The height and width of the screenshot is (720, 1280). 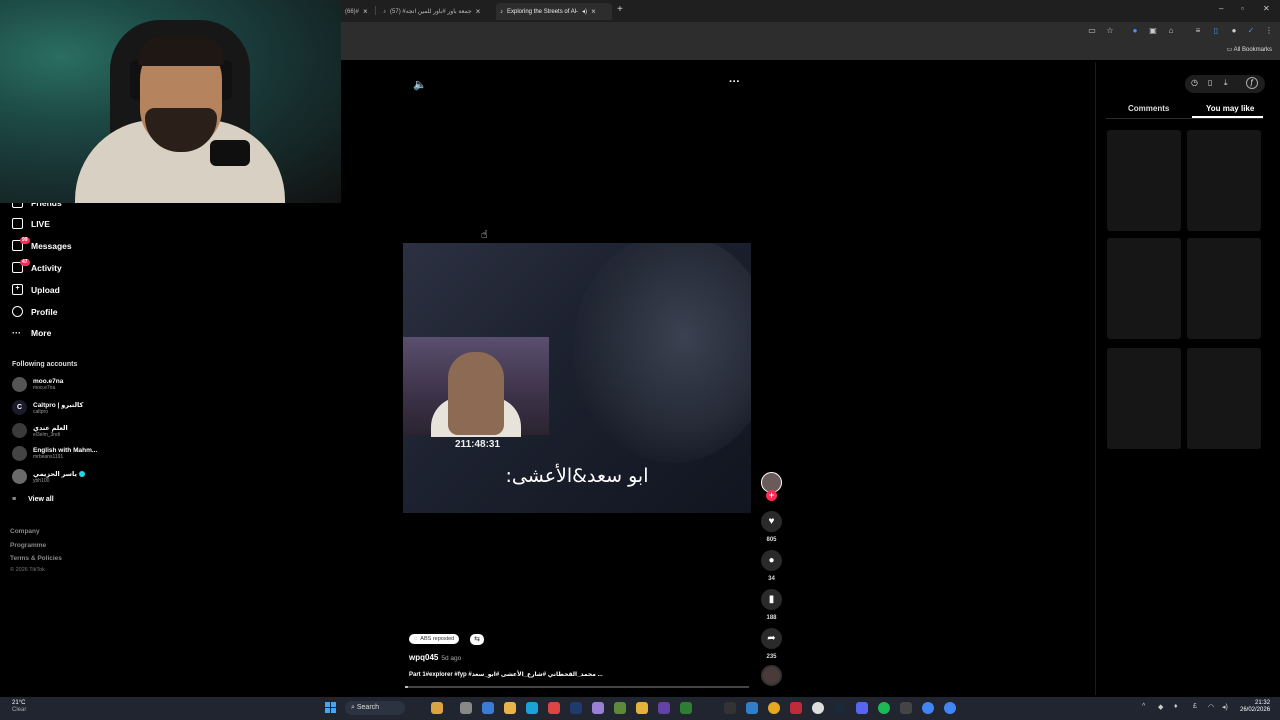 I want to click on sidebar-icon: ▯, so click(x=1216, y=31).